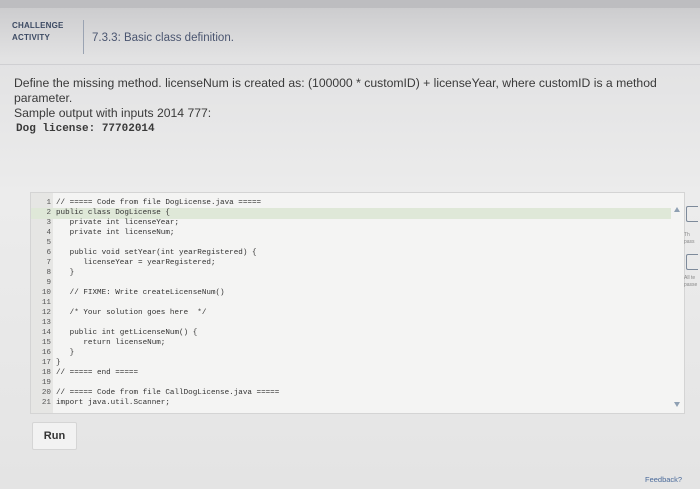  I want to click on browser-top-bar, so click(350, 4).